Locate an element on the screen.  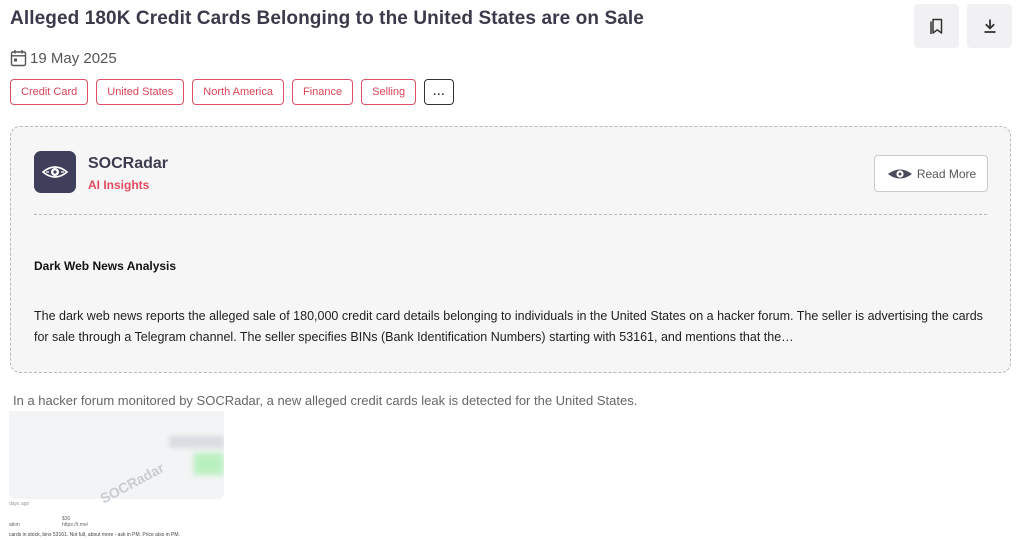
publish-date-text: 19 May 2025 is located at coordinates (73, 58).